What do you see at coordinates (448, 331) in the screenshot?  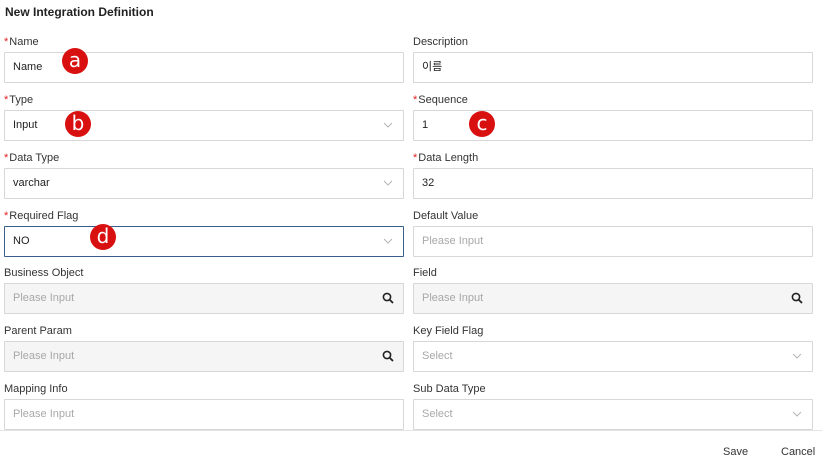 I see `key-field-flag-label: Key Field Flag` at bounding box center [448, 331].